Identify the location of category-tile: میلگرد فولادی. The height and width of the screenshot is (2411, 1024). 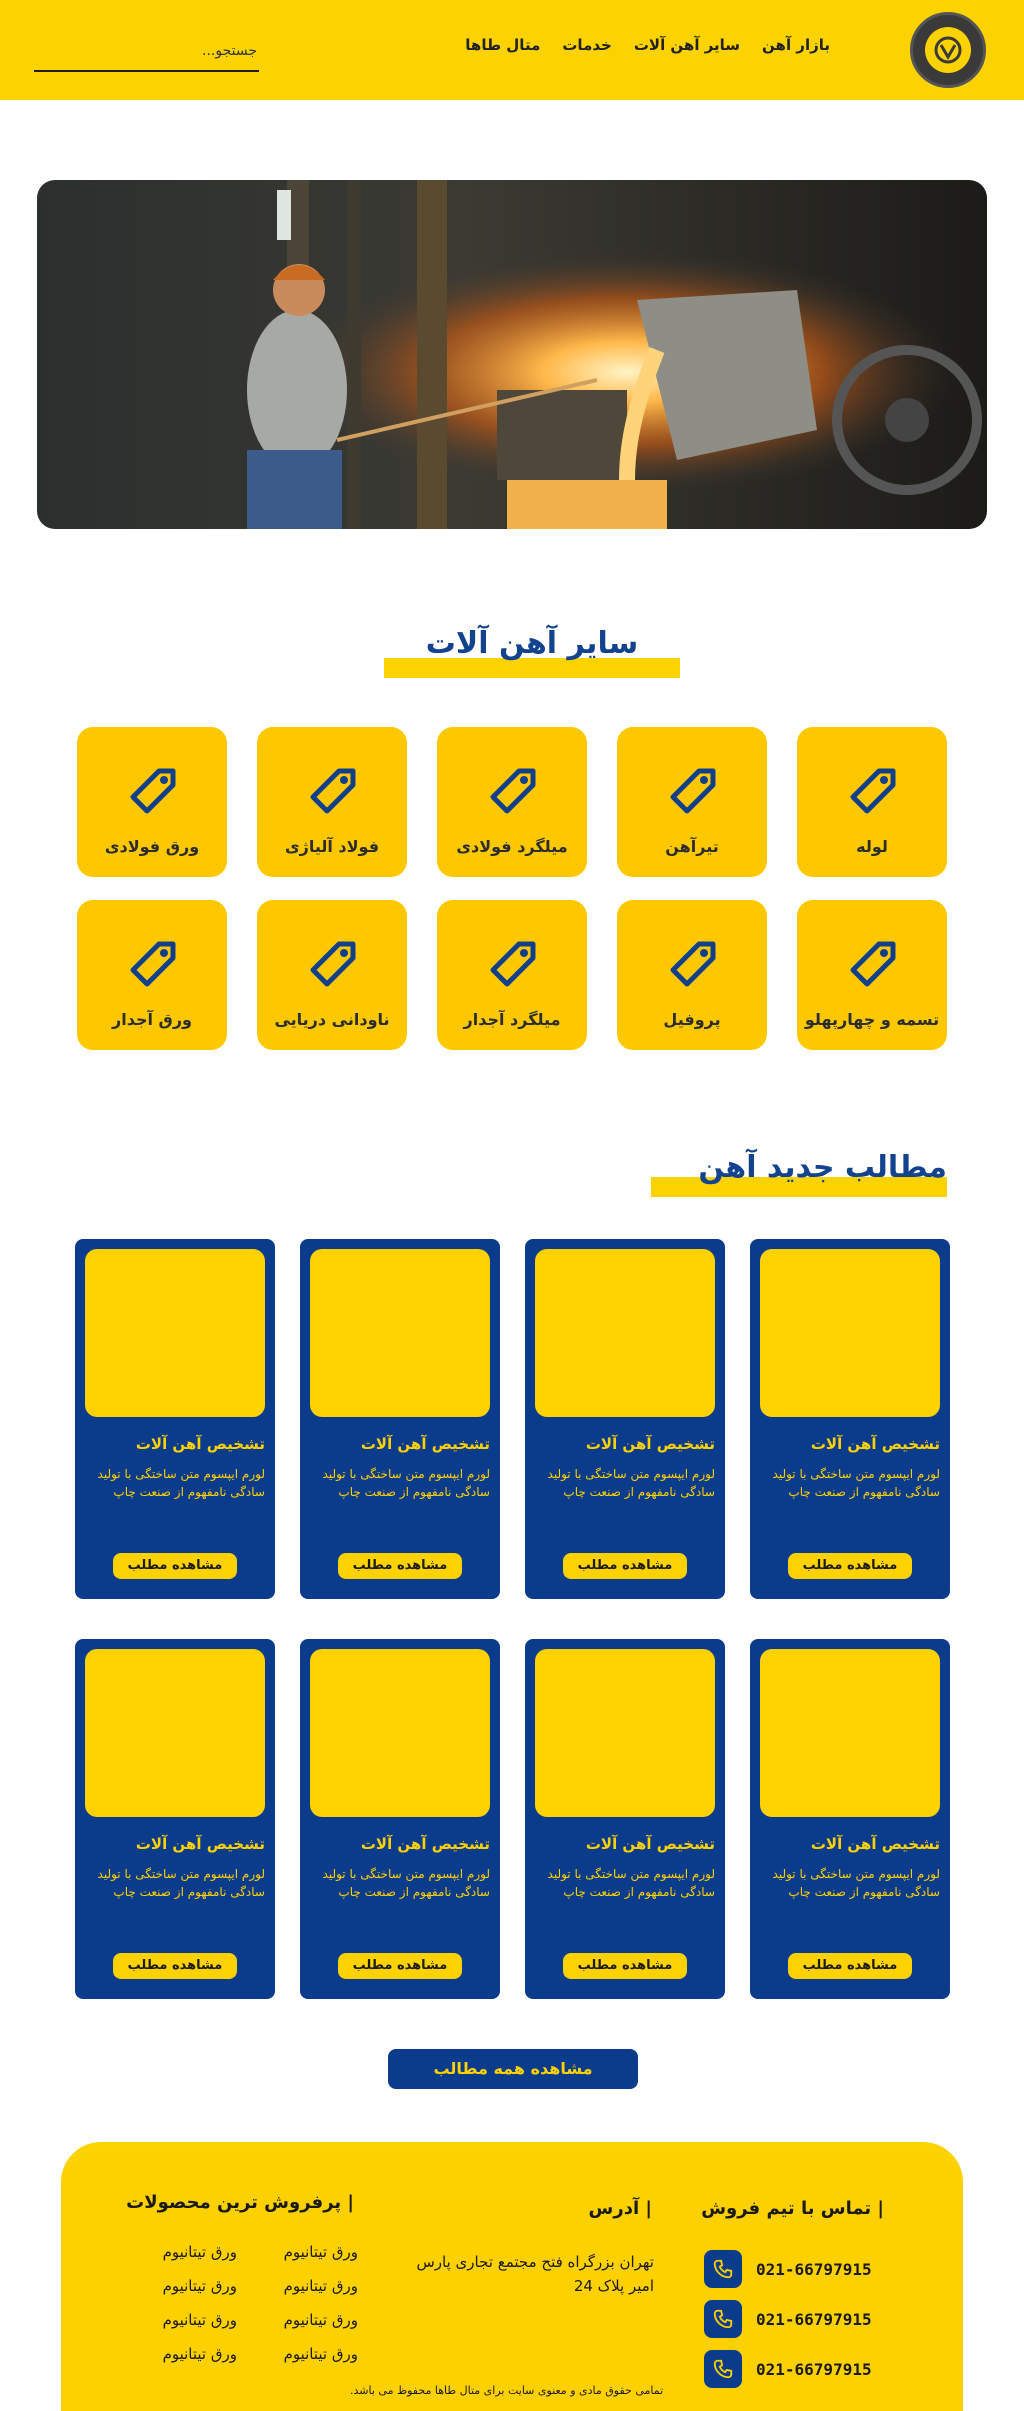
(512, 802).